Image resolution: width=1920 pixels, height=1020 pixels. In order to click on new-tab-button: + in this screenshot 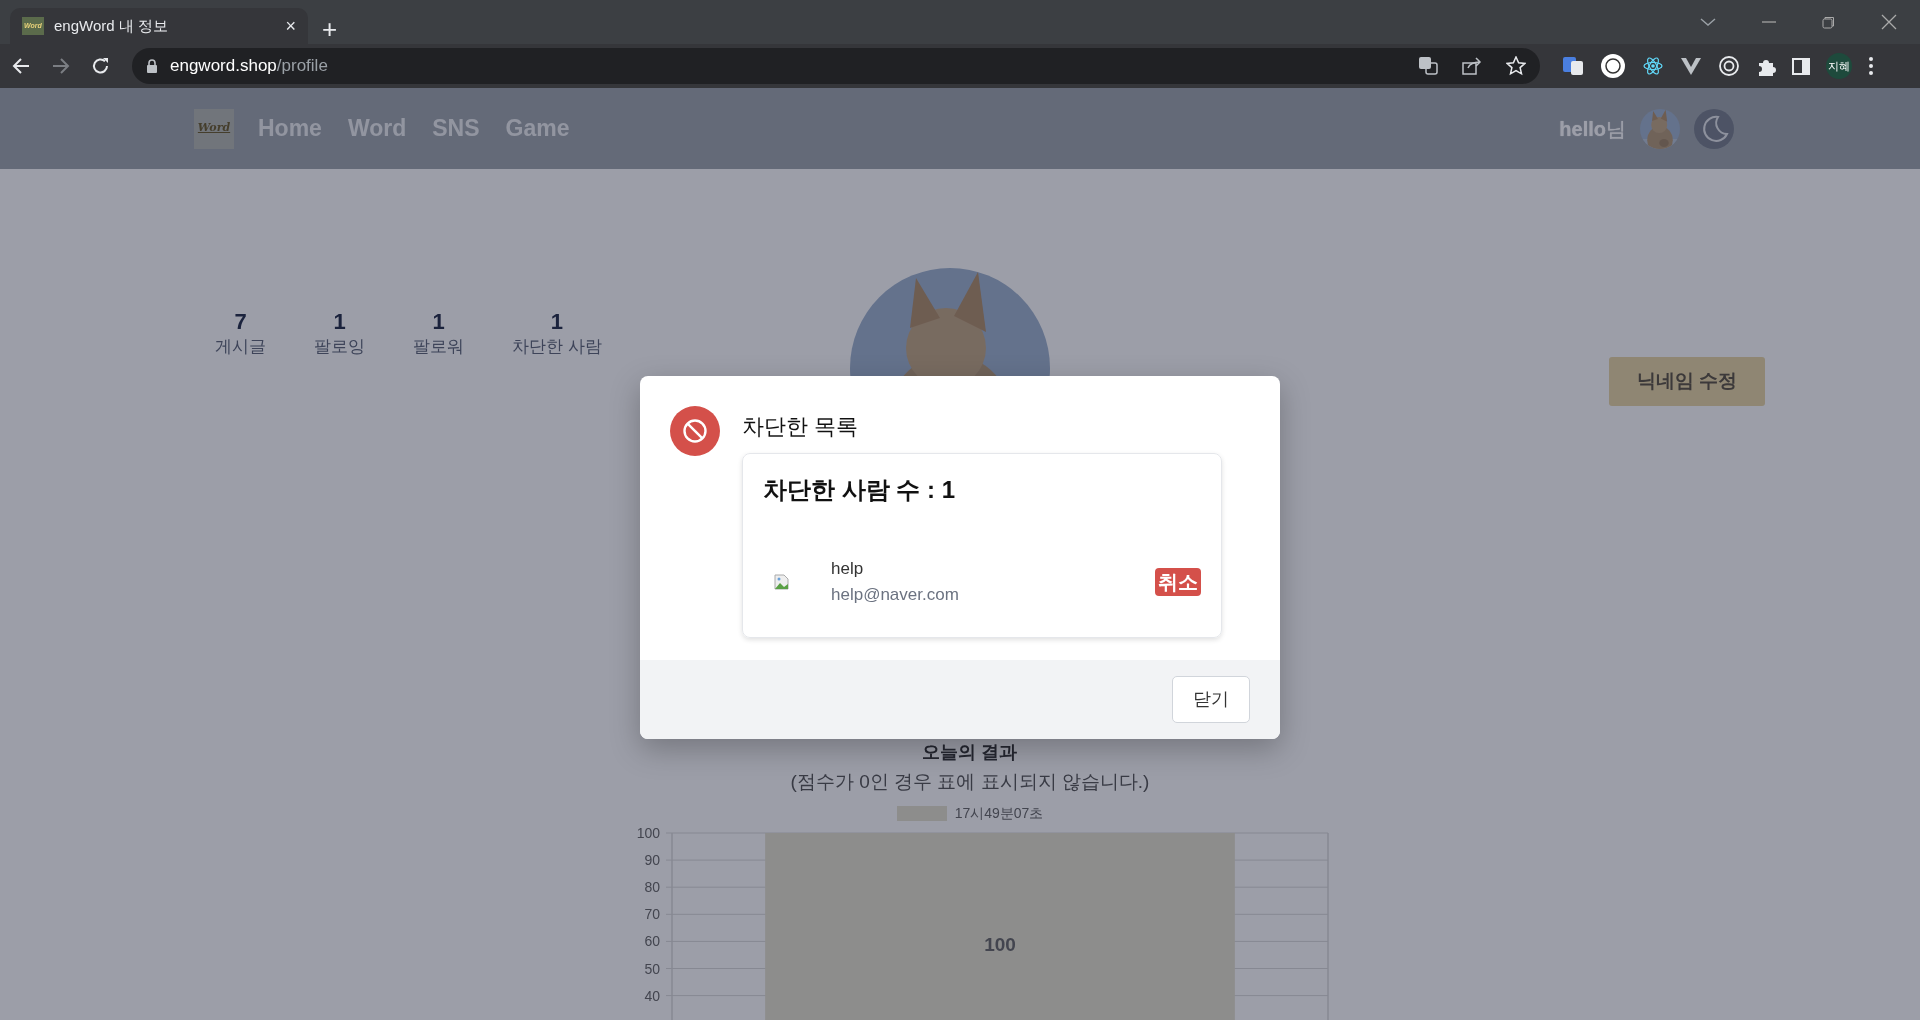, I will do `click(330, 29)`.